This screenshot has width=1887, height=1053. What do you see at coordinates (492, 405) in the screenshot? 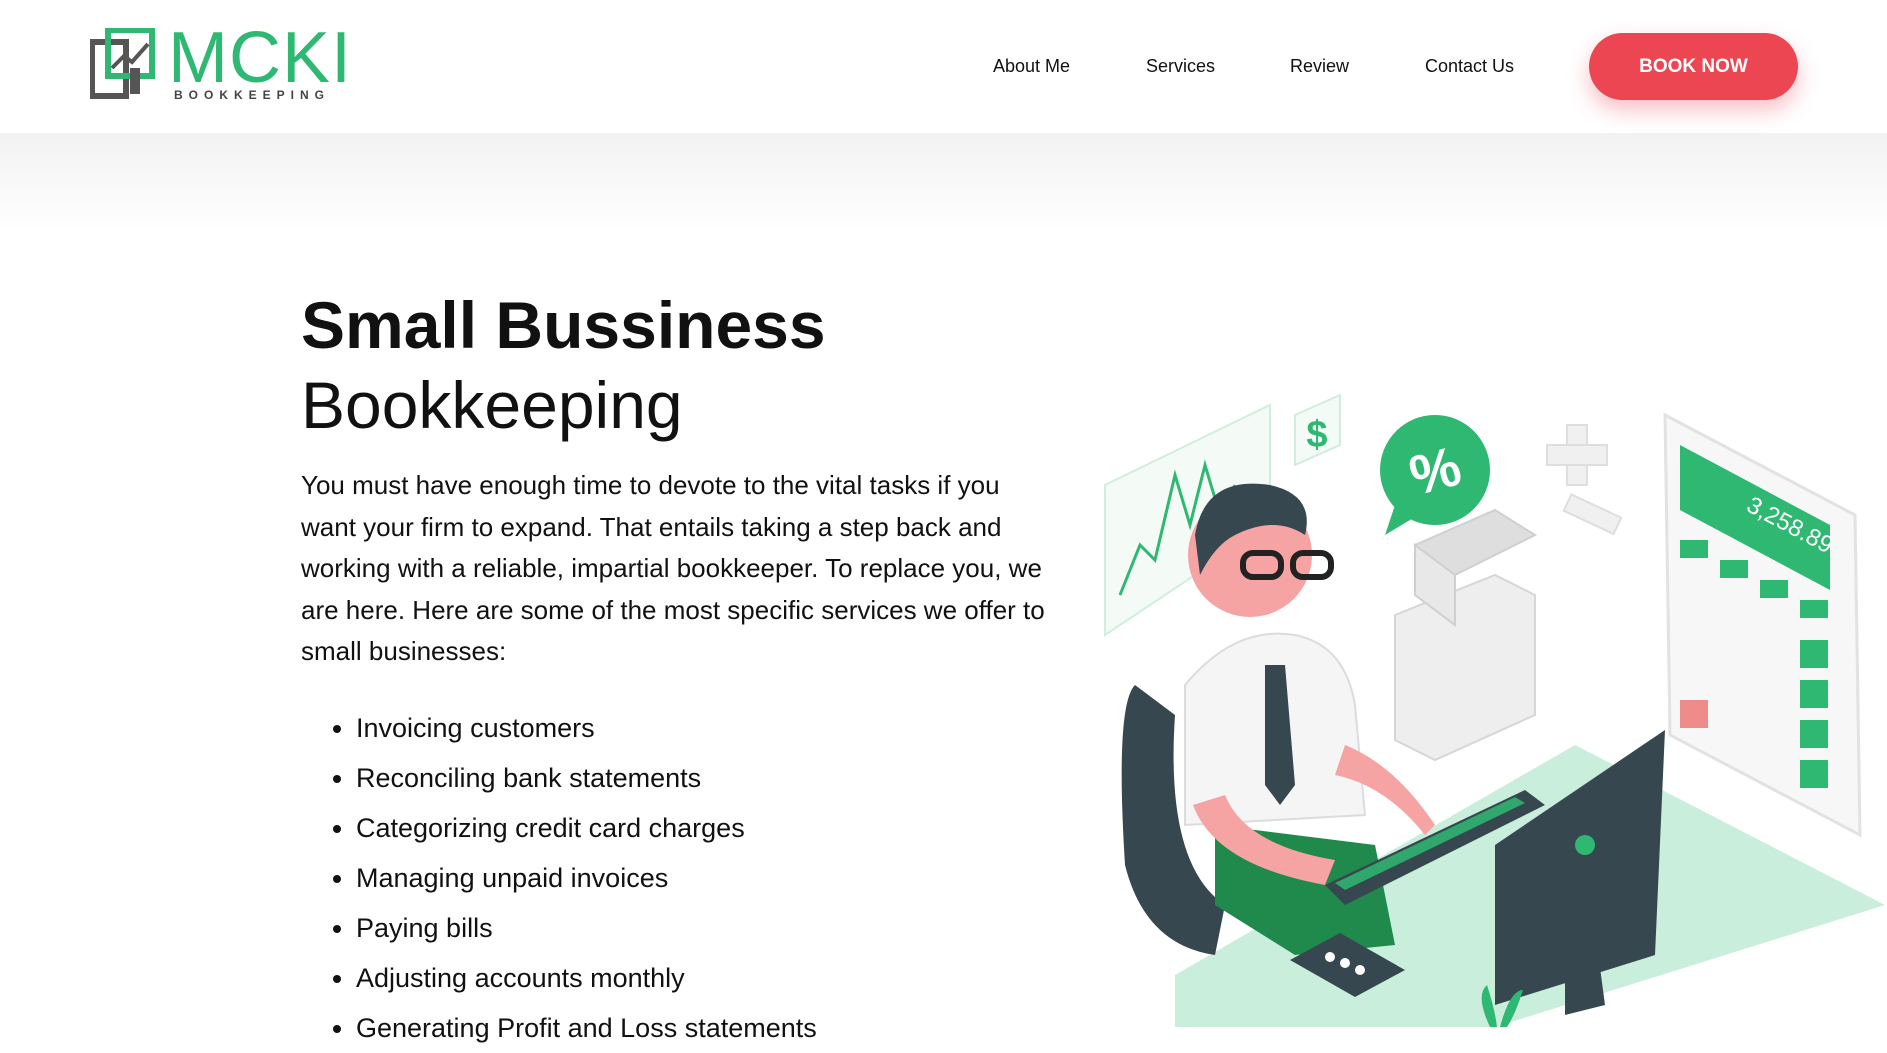
I see `page-subtitle: Bookkeeping` at bounding box center [492, 405].